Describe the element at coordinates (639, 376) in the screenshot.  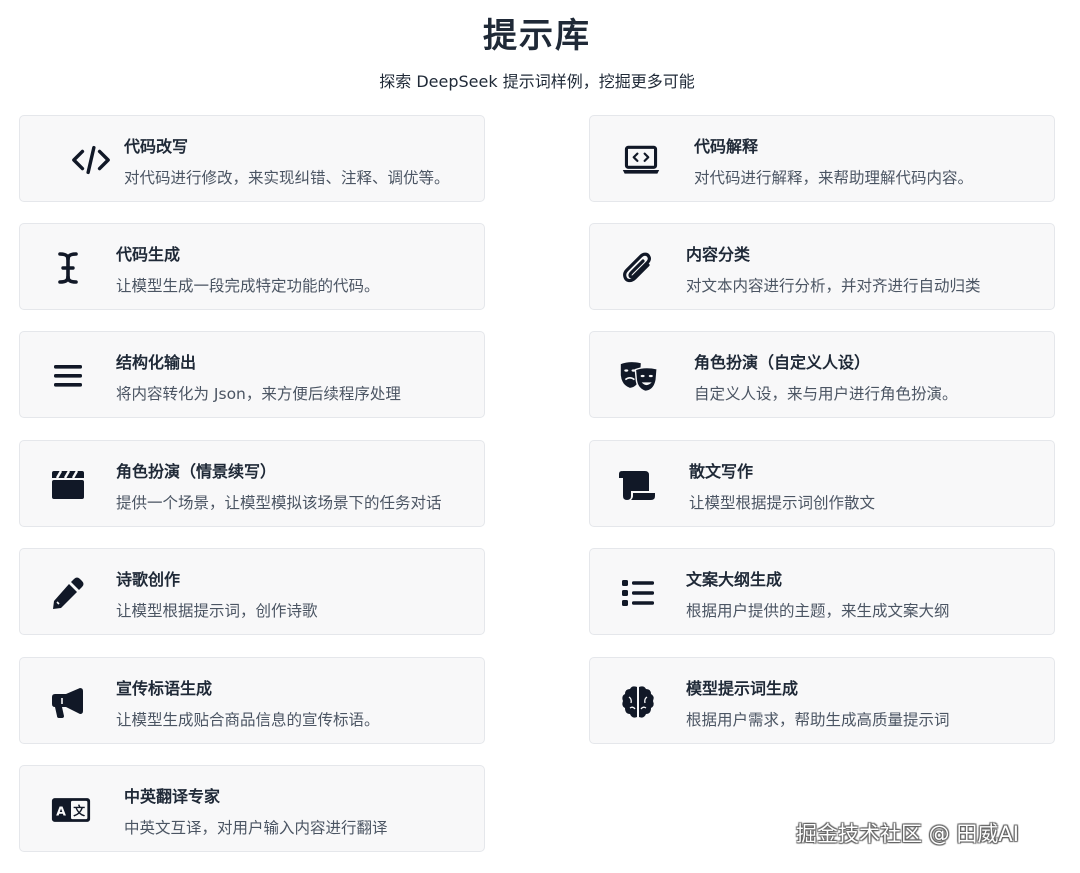
I see `theater-masks-icon` at that location.